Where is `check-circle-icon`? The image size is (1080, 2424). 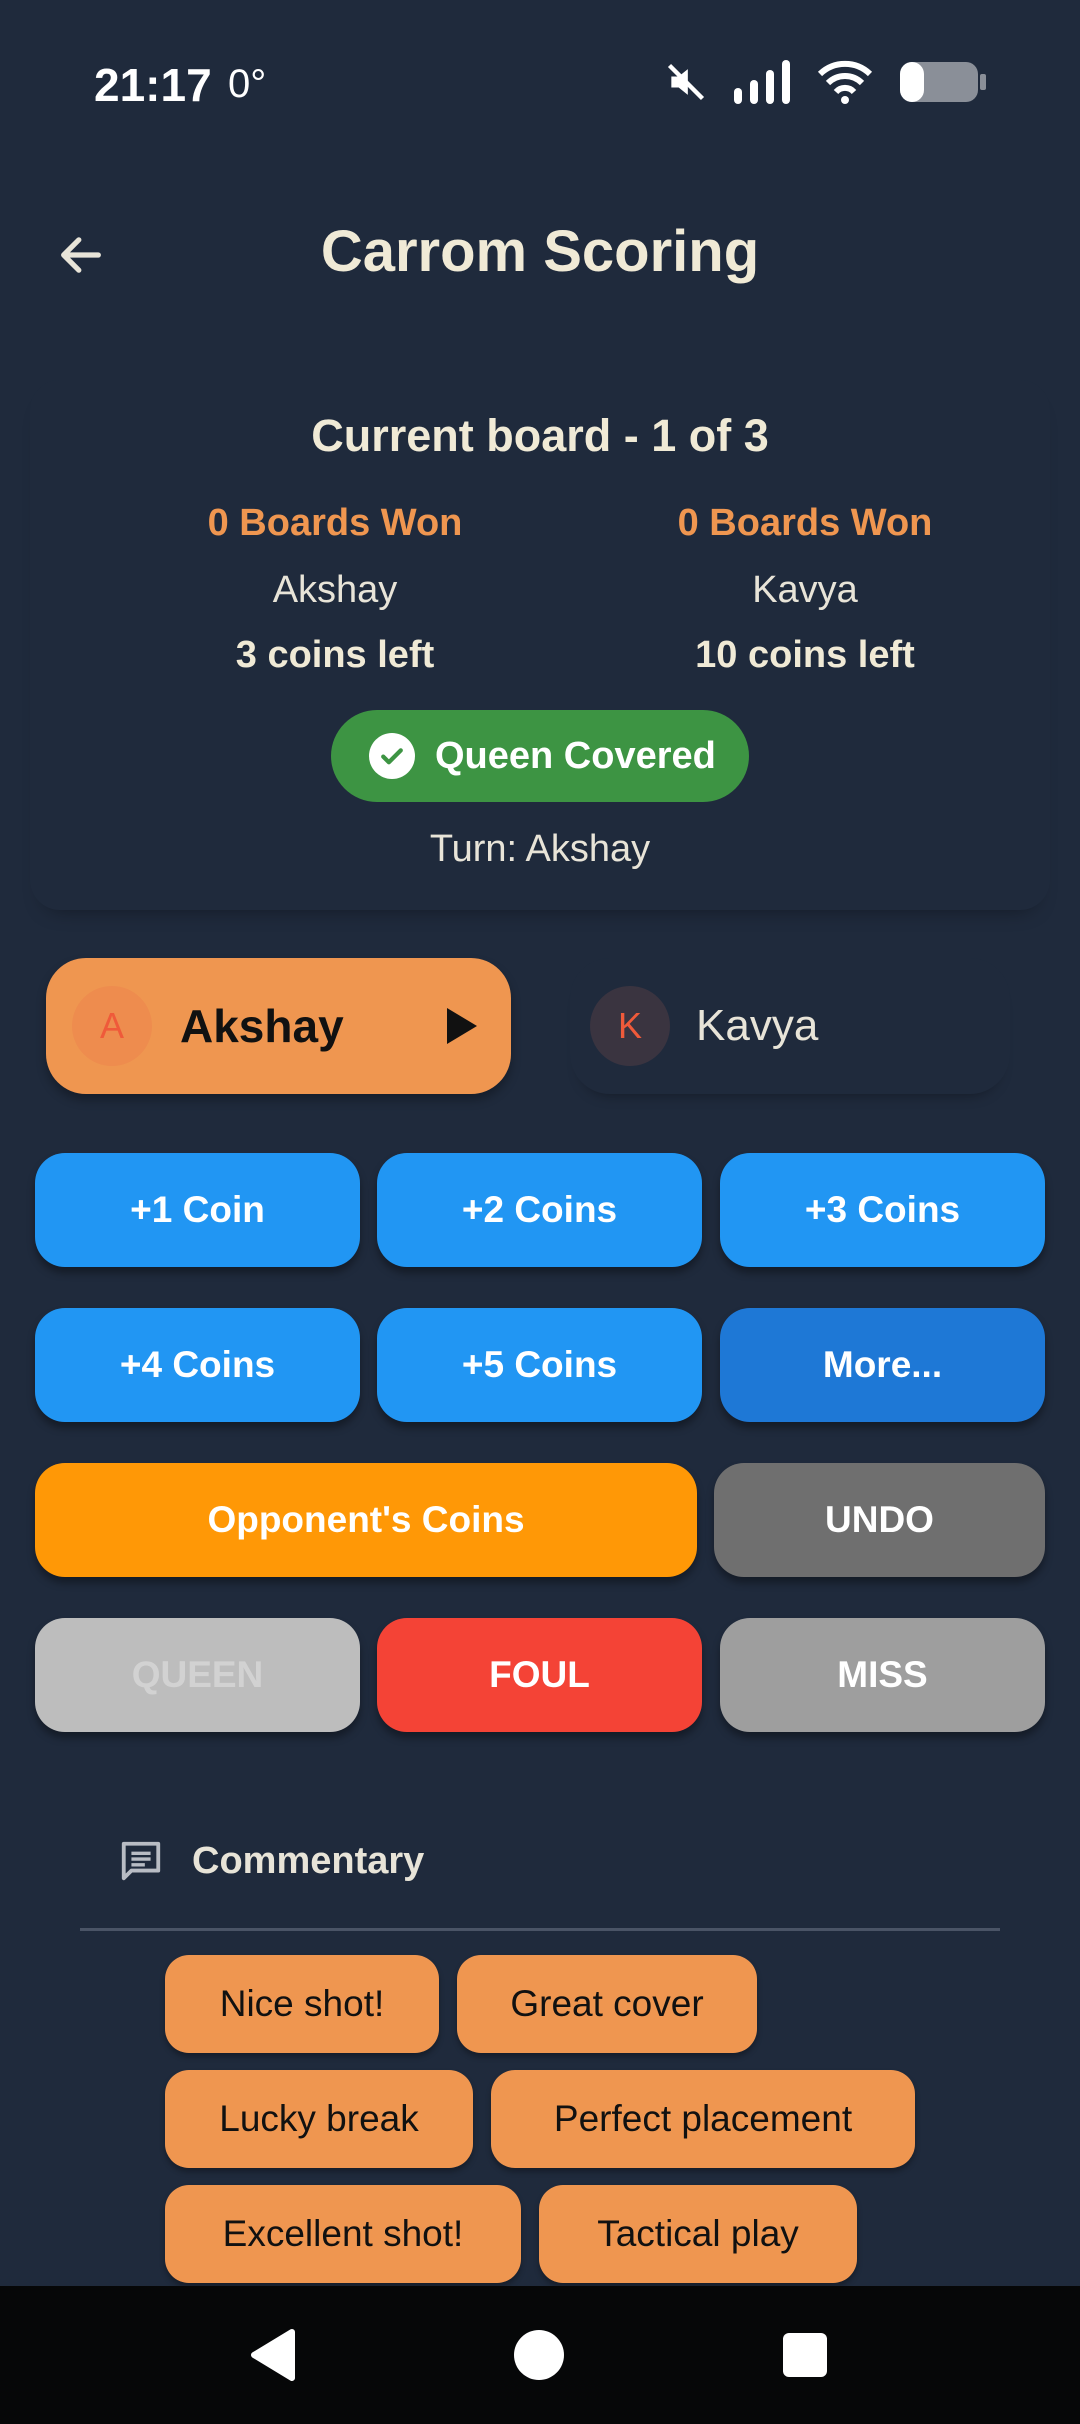 check-circle-icon is located at coordinates (392, 756).